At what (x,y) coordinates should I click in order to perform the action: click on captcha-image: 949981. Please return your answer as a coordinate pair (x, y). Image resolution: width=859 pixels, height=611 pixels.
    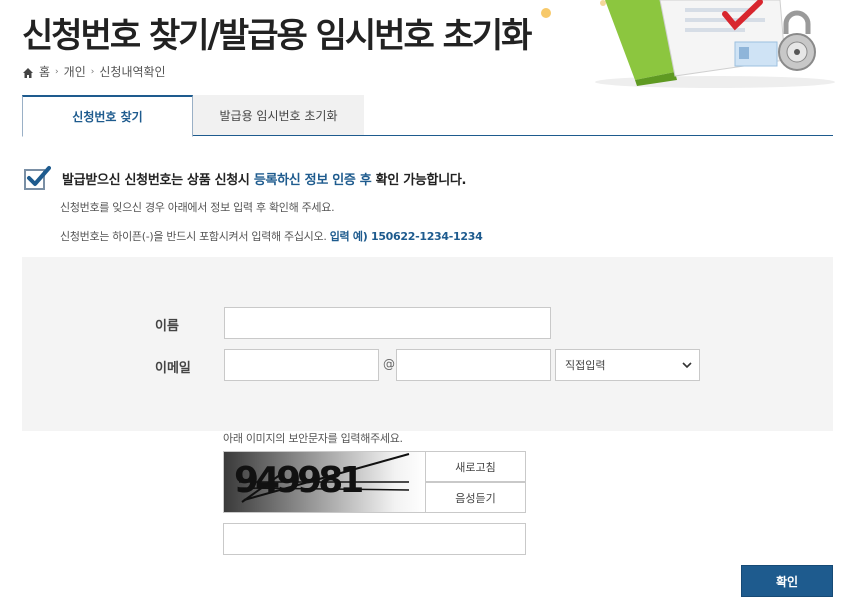
    Looking at the image, I should click on (324, 482).